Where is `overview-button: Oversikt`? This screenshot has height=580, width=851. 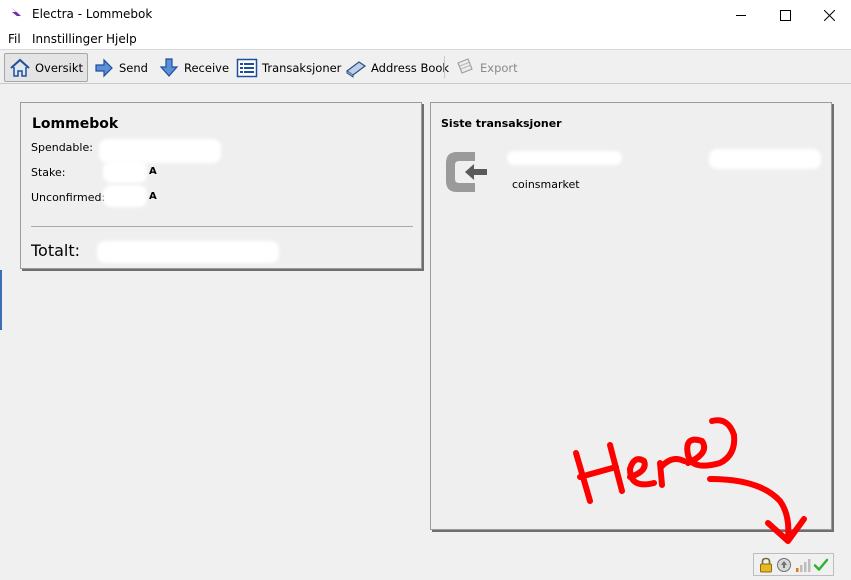
overview-button: Oversikt is located at coordinates (46, 67).